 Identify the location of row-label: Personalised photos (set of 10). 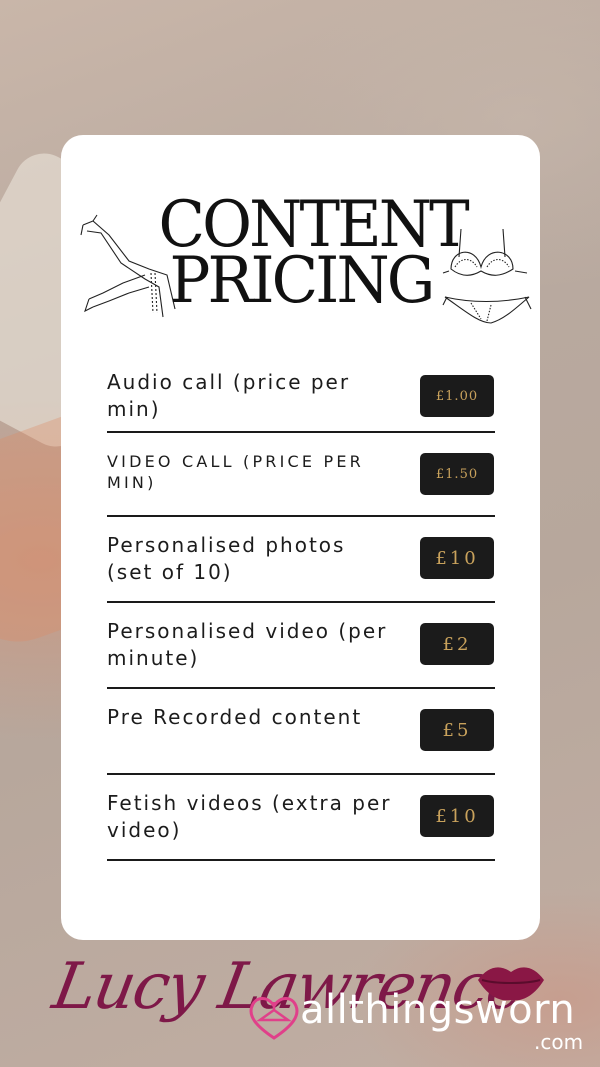
(226, 558).